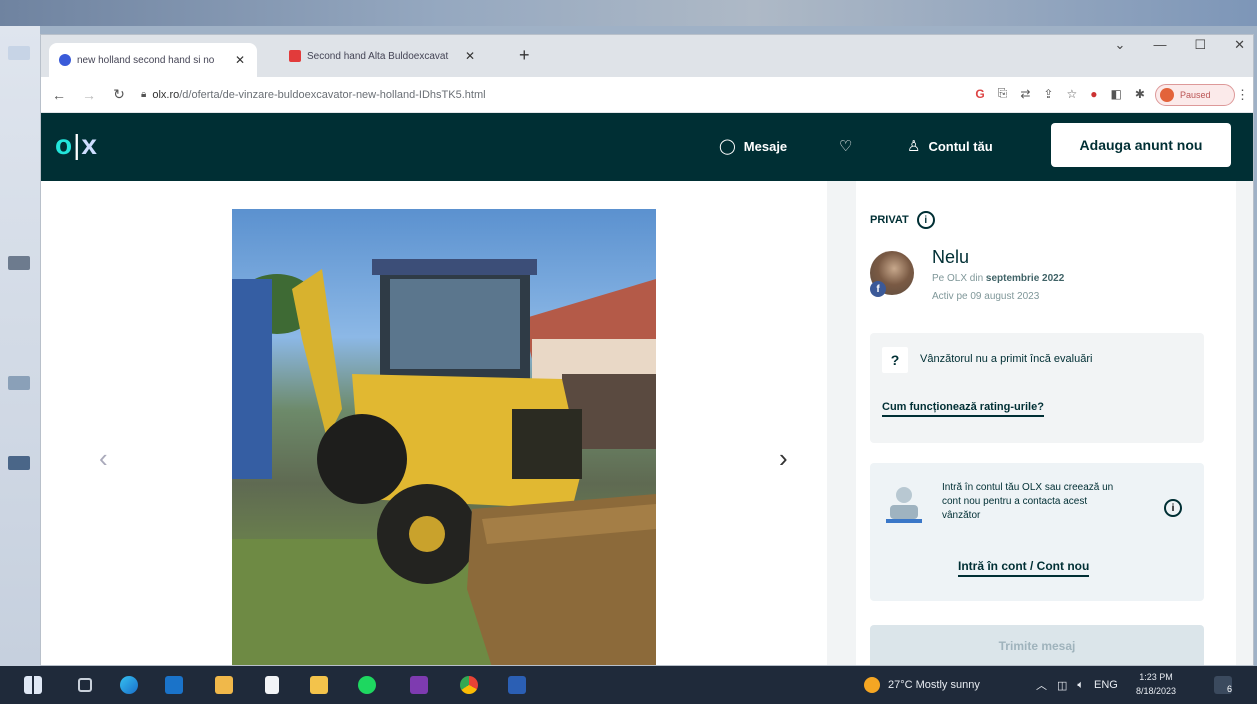  I want to click on facebook-badge-icon: f, so click(878, 289).